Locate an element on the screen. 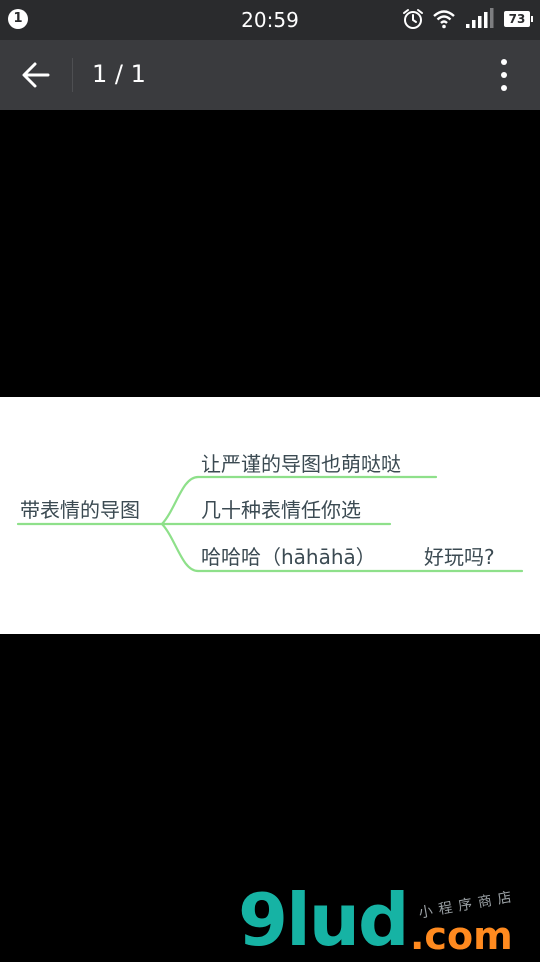 The height and width of the screenshot is (962, 540). battery-icon: 73 is located at coordinates (518, 19).